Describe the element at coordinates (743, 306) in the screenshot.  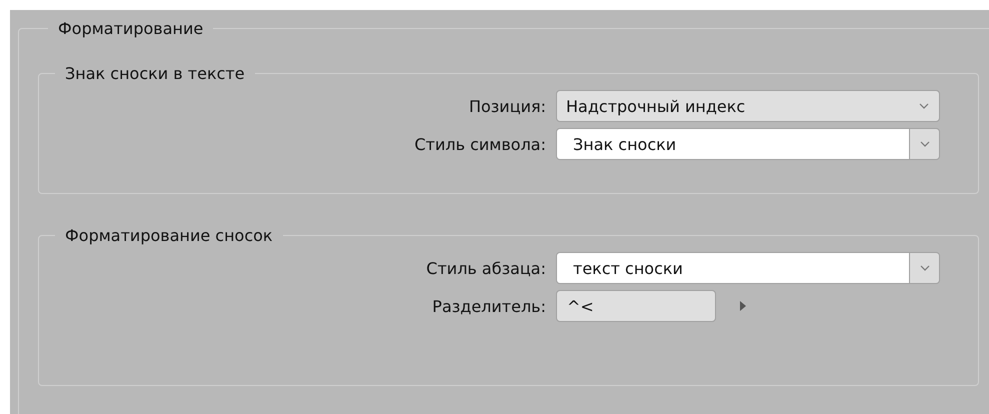
I see `triangle-right-icon` at that location.